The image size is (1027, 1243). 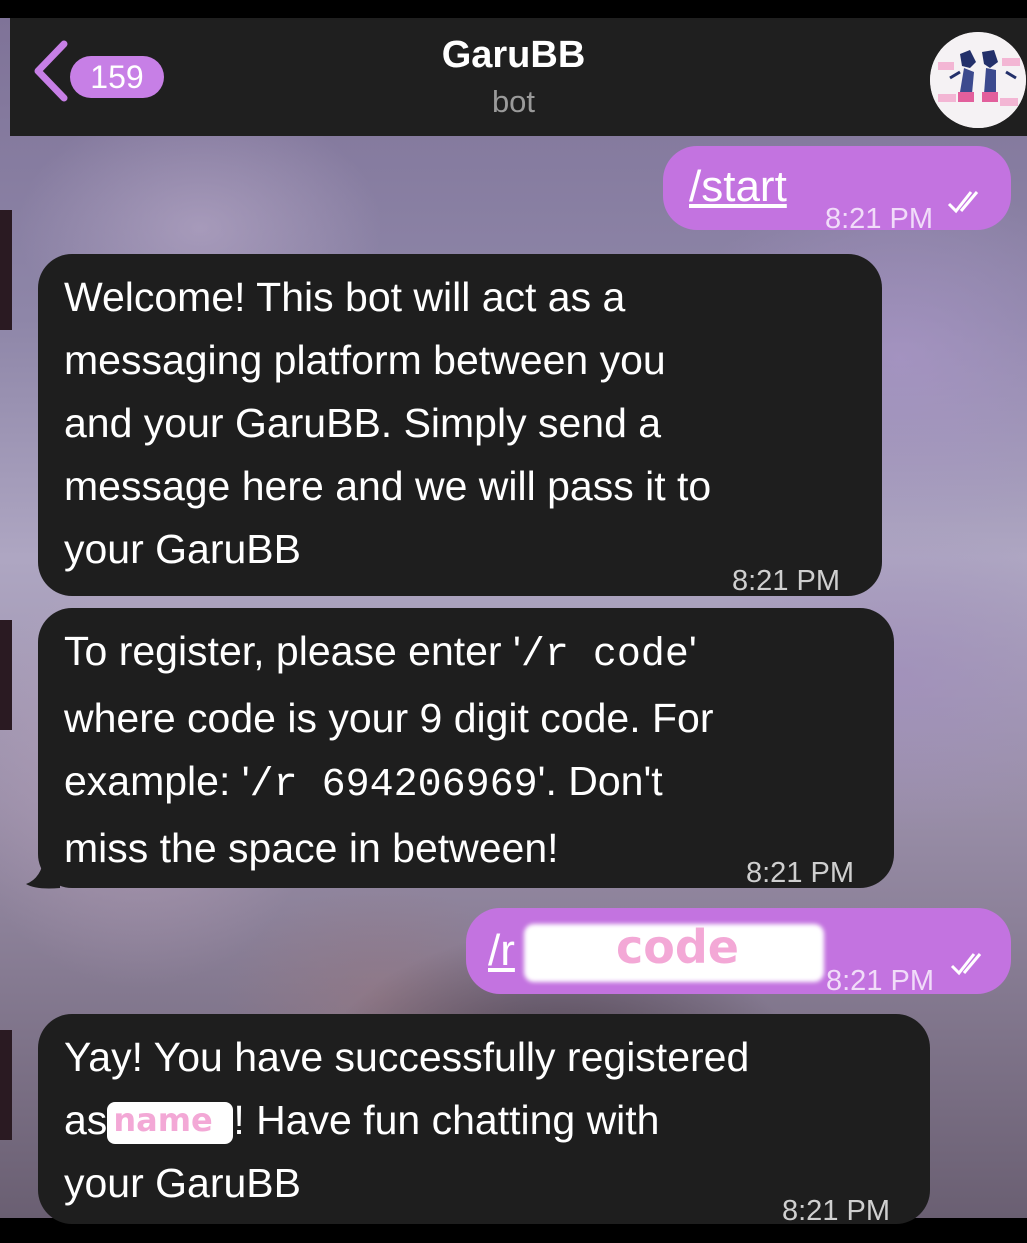 I want to click on bot-logo-icon, so click(x=978, y=80).